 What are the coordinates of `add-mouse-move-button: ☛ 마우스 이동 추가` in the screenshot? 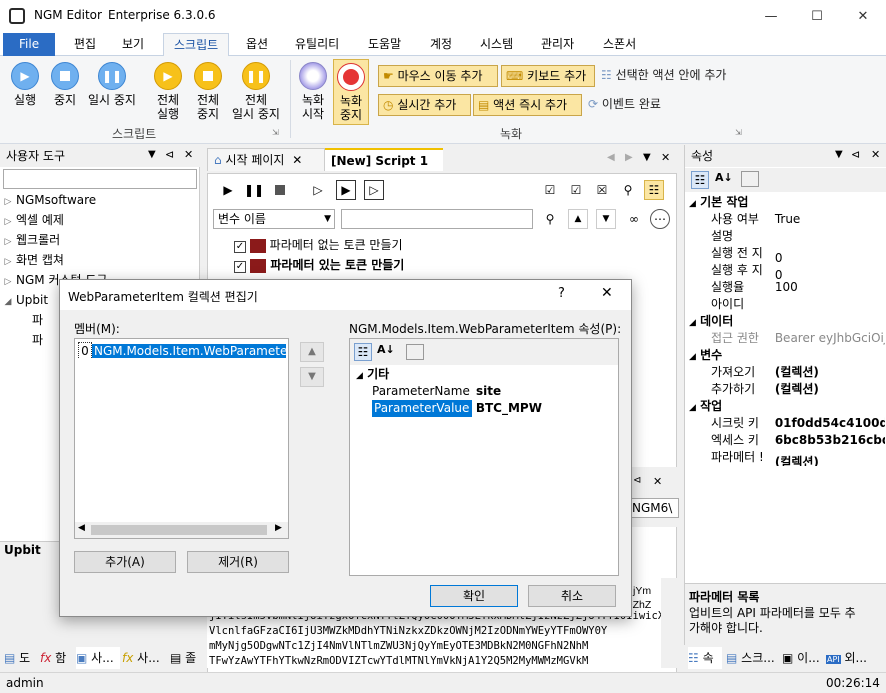 It's located at (438, 76).